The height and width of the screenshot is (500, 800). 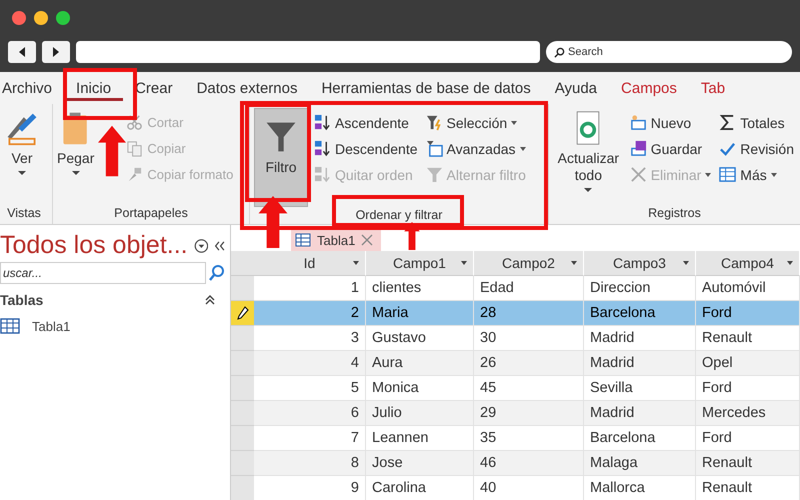 I want to click on ribbon-button: Revisión, so click(x=756, y=148).